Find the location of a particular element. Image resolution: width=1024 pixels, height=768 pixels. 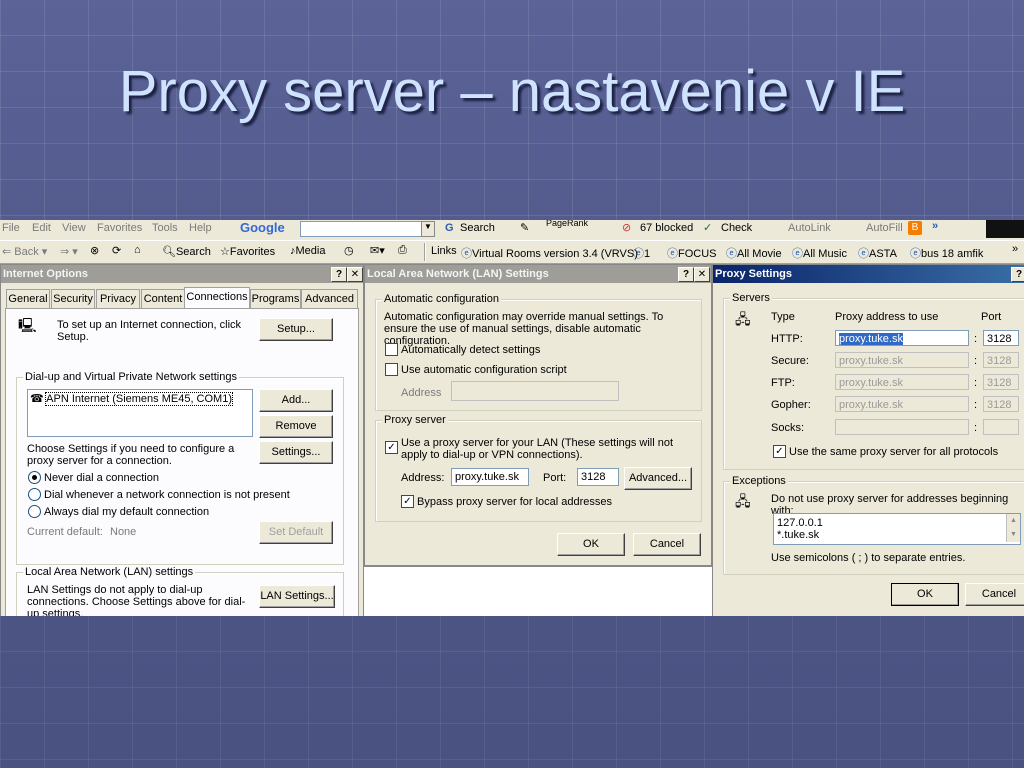

back-button: ⇐ Back ▾ is located at coordinates (24, 251).